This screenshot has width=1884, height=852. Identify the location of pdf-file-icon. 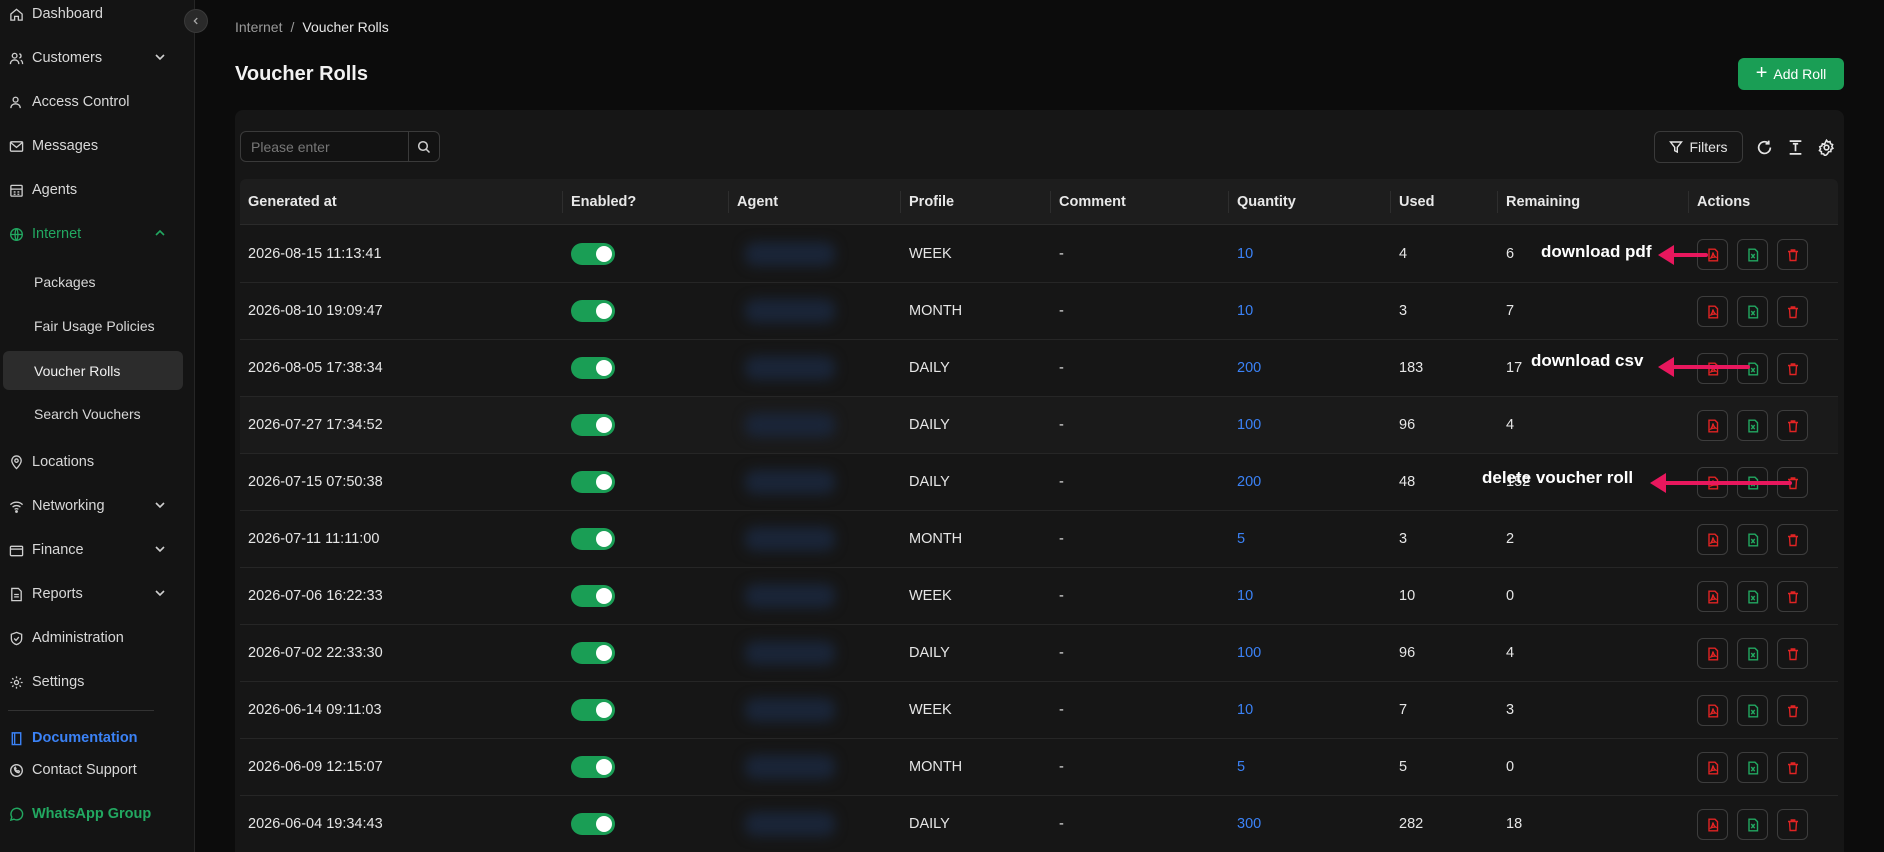
(1713, 312).